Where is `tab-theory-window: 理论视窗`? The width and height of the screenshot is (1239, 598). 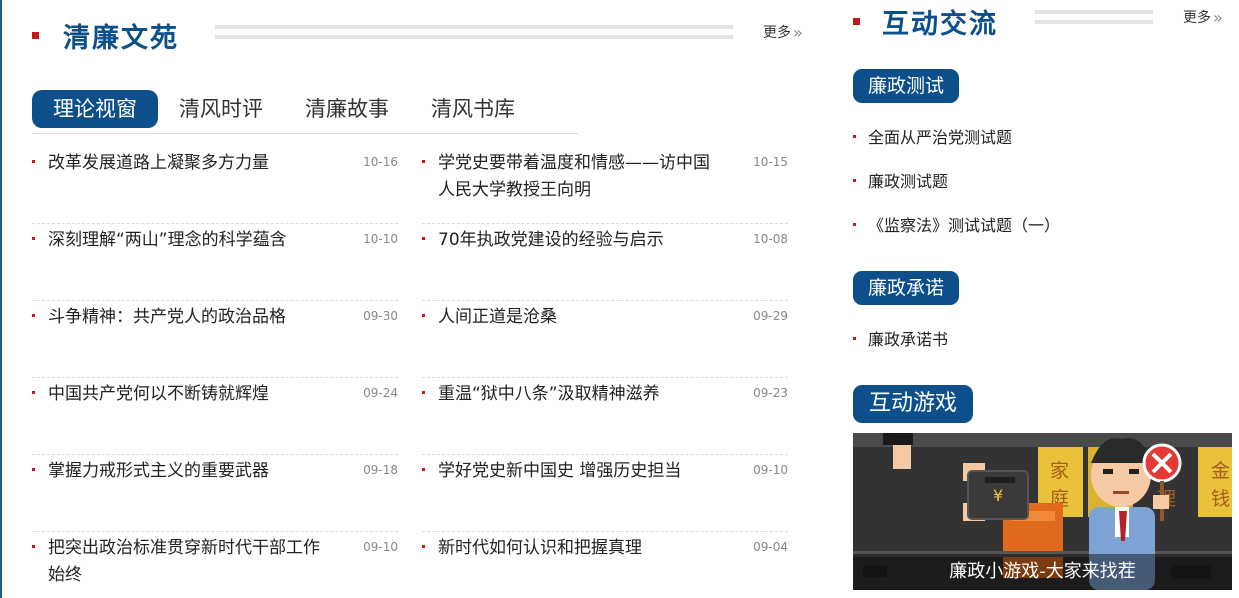 tab-theory-window: 理论视窗 is located at coordinates (95, 108).